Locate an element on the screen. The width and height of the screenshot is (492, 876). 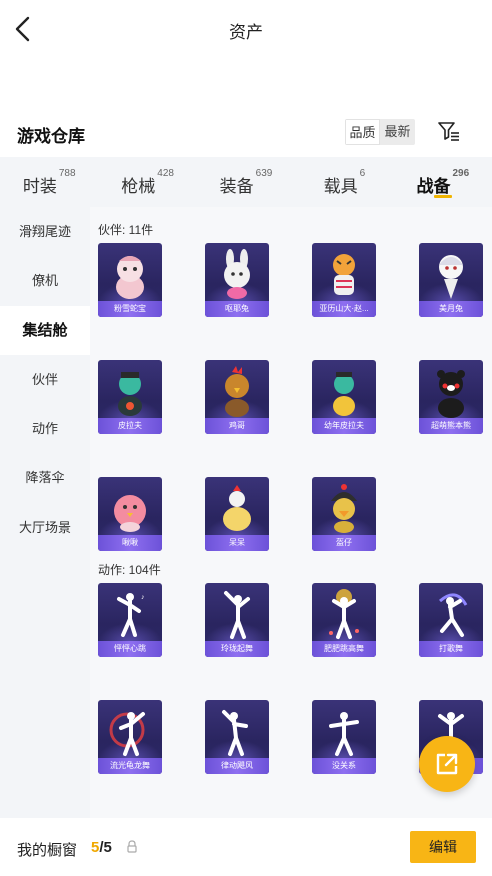
item-card: 粉雪蛇宝 is located at coordinates (130, 280).